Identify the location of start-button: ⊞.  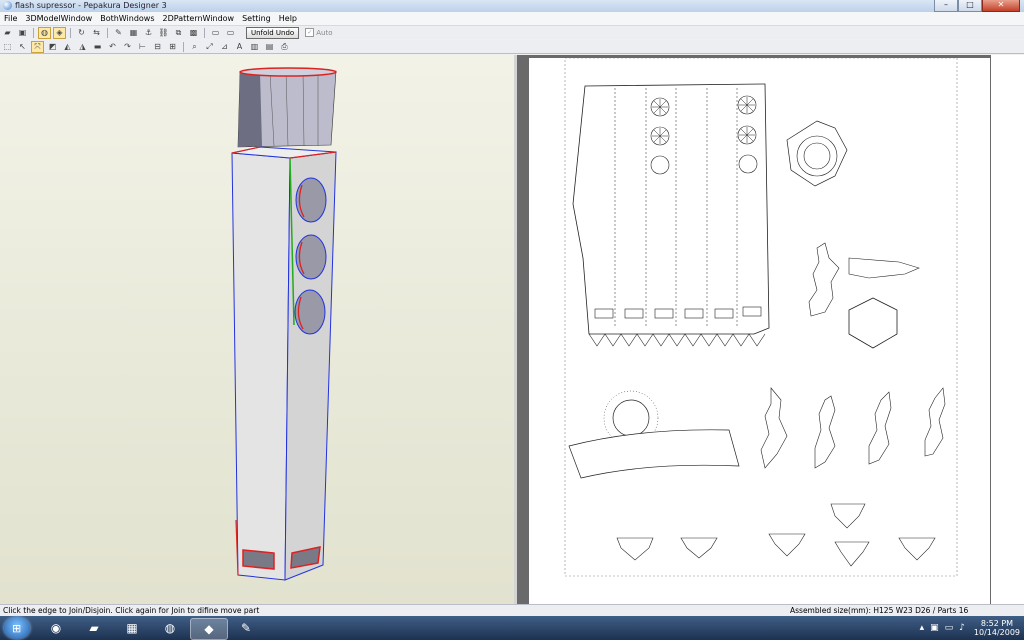
(17, 628).